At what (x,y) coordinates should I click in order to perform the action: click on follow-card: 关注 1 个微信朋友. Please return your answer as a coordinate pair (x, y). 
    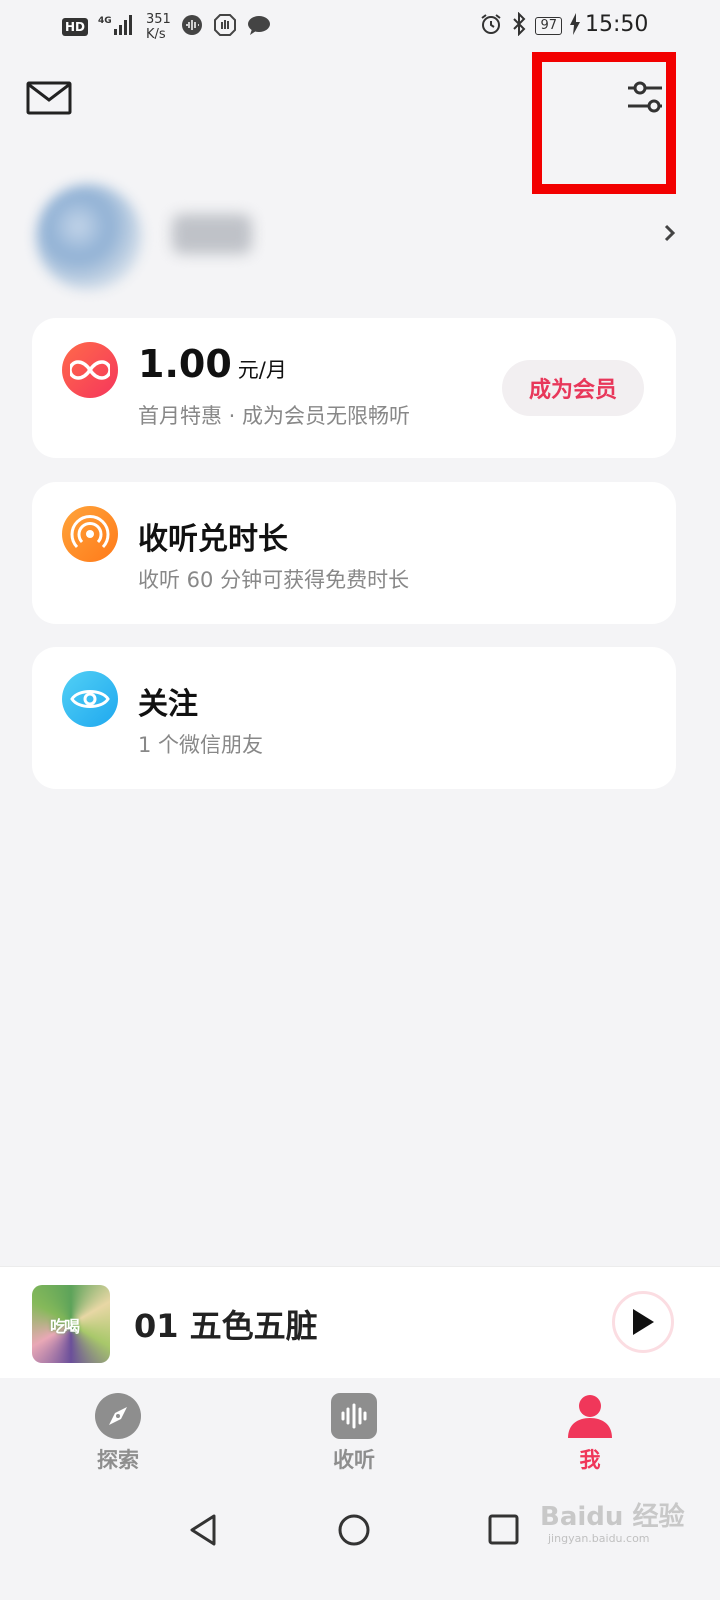
    Looking at the image, I should click on (354, 718).